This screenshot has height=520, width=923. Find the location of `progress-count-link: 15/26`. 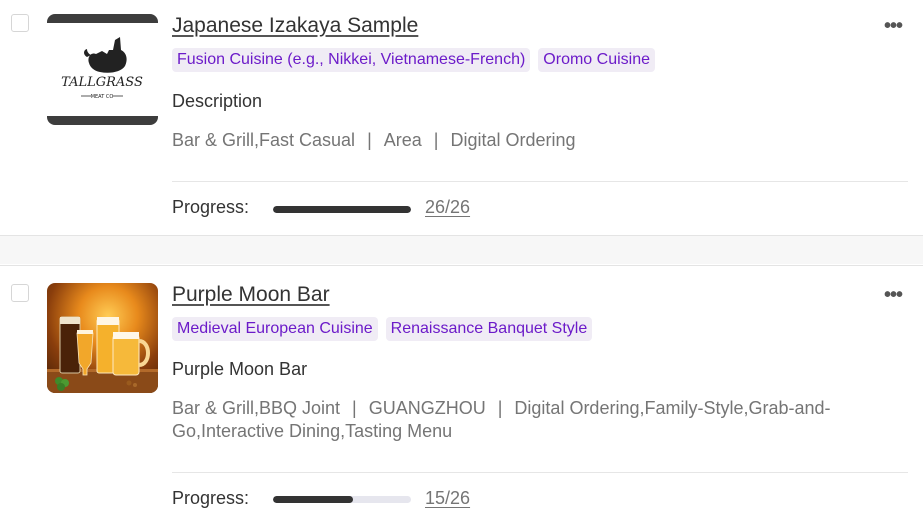

progress-count-link: 15/26 is located at coordinates (447, 498).